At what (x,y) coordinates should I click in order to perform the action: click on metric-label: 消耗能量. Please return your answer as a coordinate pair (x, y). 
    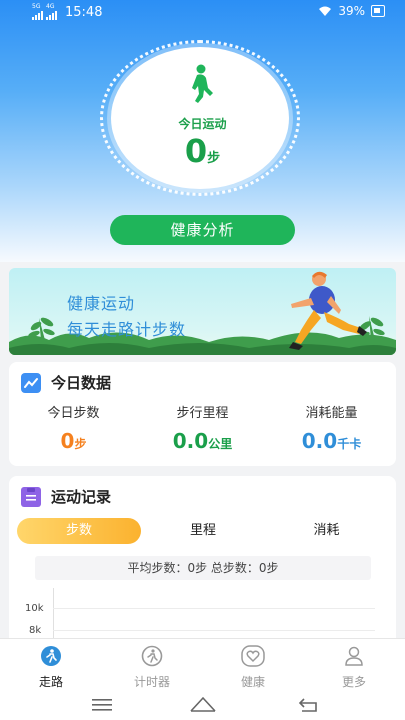
    Looking at the image, I should click on (331, 413).